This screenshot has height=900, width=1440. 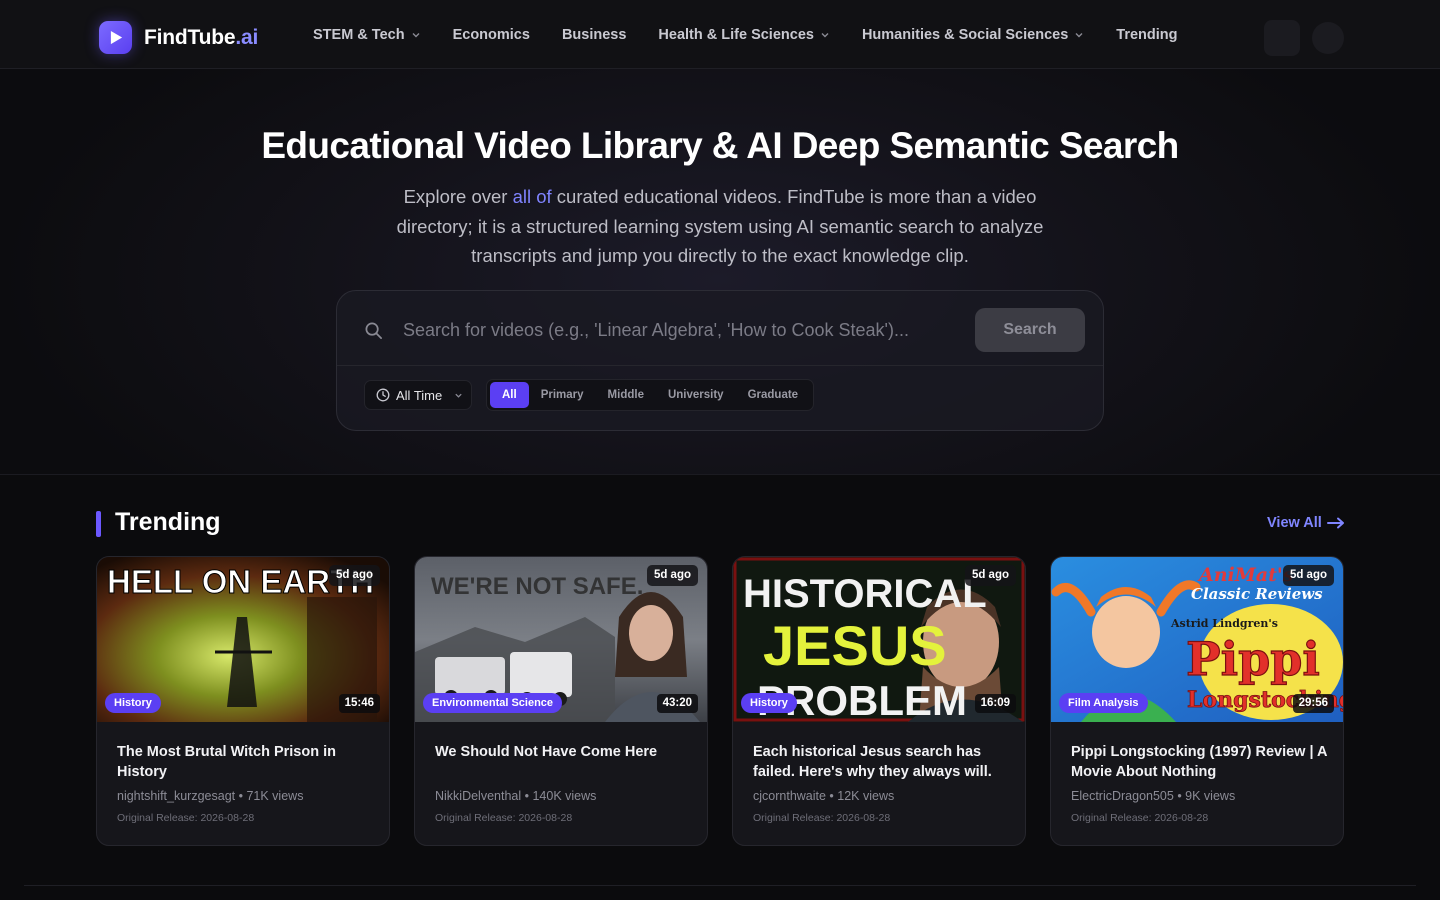 I want to click on duration-badge: 15:46, so click(x=359, y=703).